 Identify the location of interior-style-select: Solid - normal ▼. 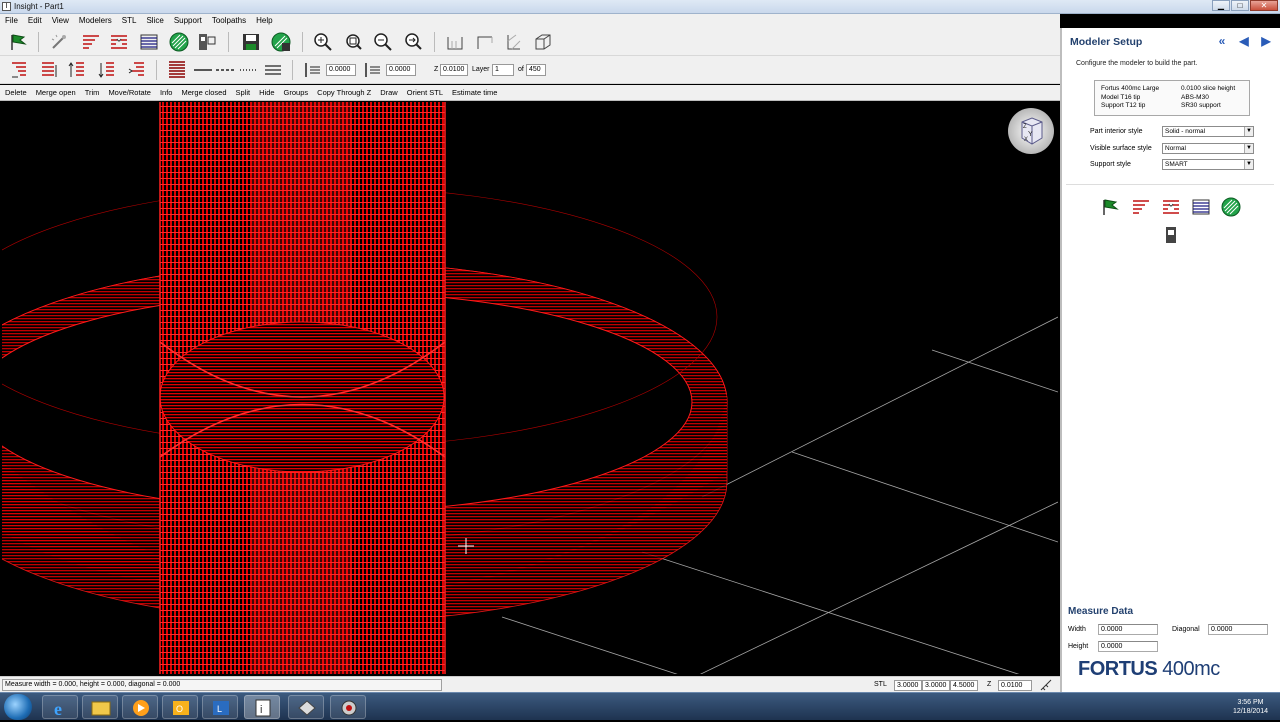
(1208, 131).